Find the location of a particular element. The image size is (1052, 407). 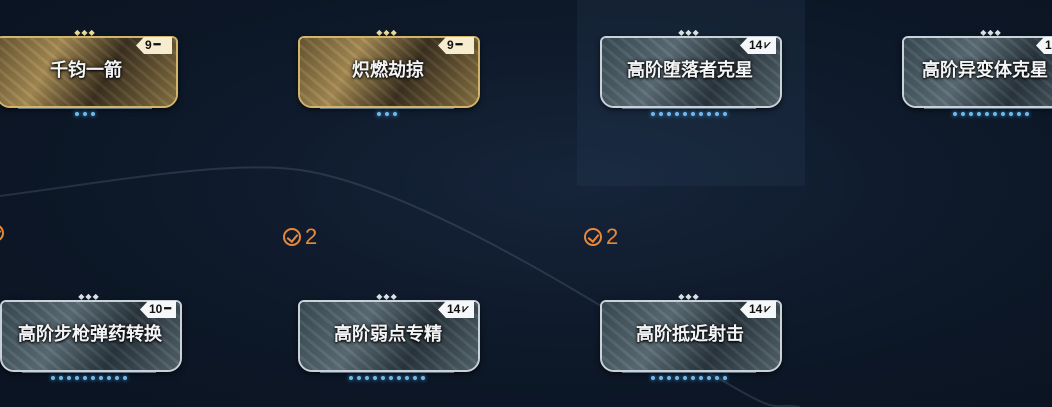

mod-card: ◆◆◆ 1 高阶异变体克星 is located at coordinates (976, 73).